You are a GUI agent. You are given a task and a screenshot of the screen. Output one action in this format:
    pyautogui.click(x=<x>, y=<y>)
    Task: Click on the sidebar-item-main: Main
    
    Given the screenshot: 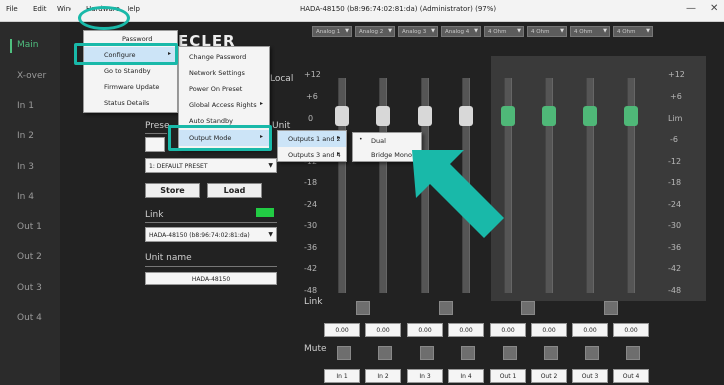 What is the action you would take?
    pyautogui.click(x=28, y=45)
    